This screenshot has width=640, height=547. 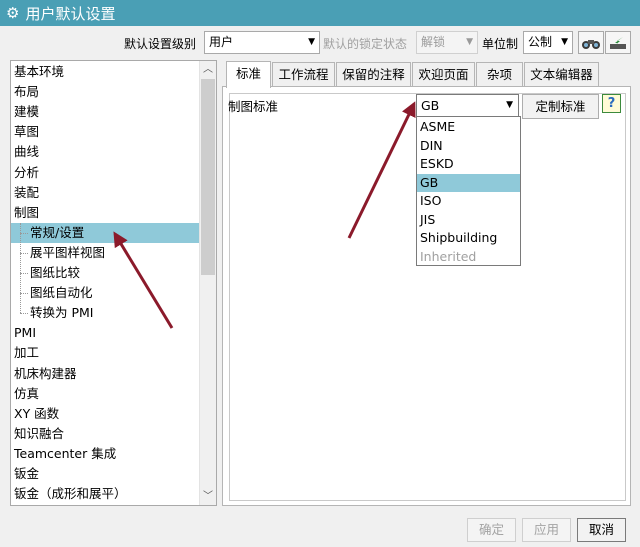 What do you see at coordinates (468, 164) in the screenshot?
I see `standard-option: ESKD` at bounding box center [468, 164].